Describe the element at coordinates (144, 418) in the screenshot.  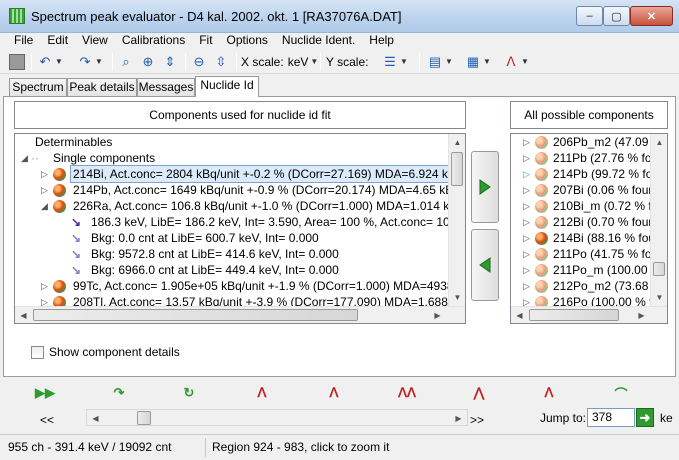
I see `slider-thumb` at that location.